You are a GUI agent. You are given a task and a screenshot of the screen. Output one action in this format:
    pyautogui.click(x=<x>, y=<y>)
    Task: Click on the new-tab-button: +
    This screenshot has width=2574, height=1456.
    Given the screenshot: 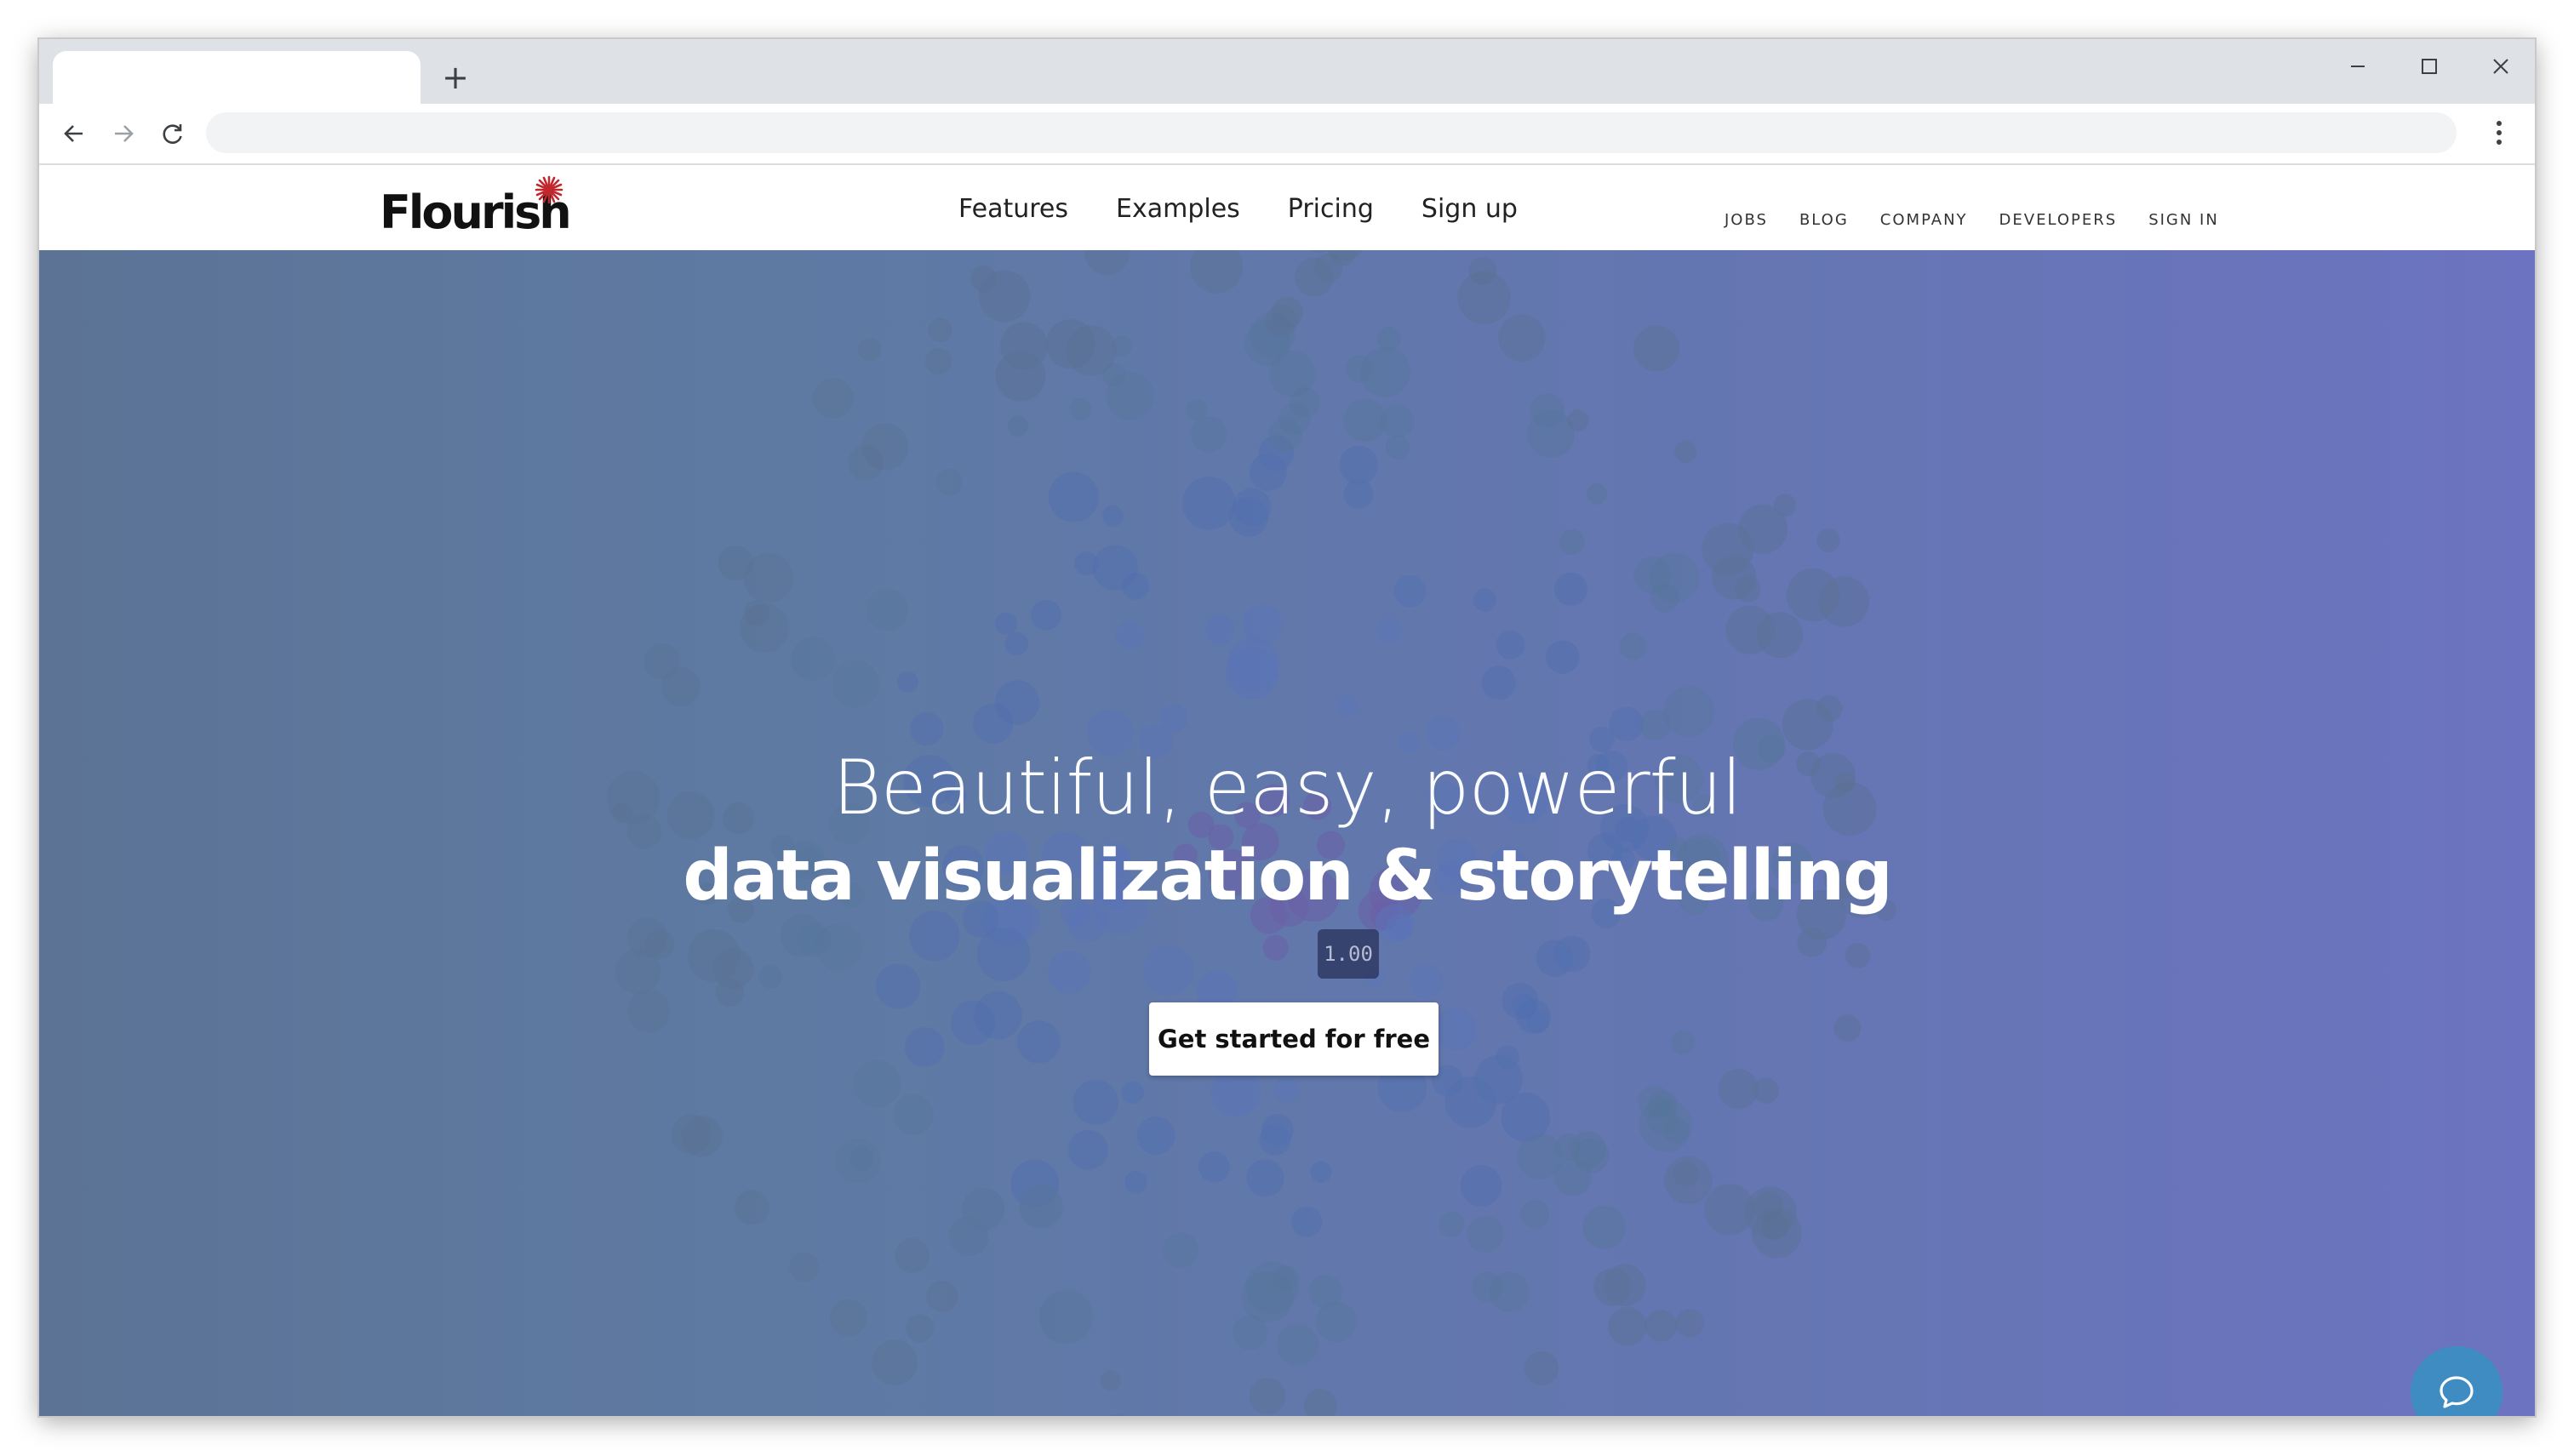 What is the action you would take?
    pyautogui.click(x=455, y=77)
    